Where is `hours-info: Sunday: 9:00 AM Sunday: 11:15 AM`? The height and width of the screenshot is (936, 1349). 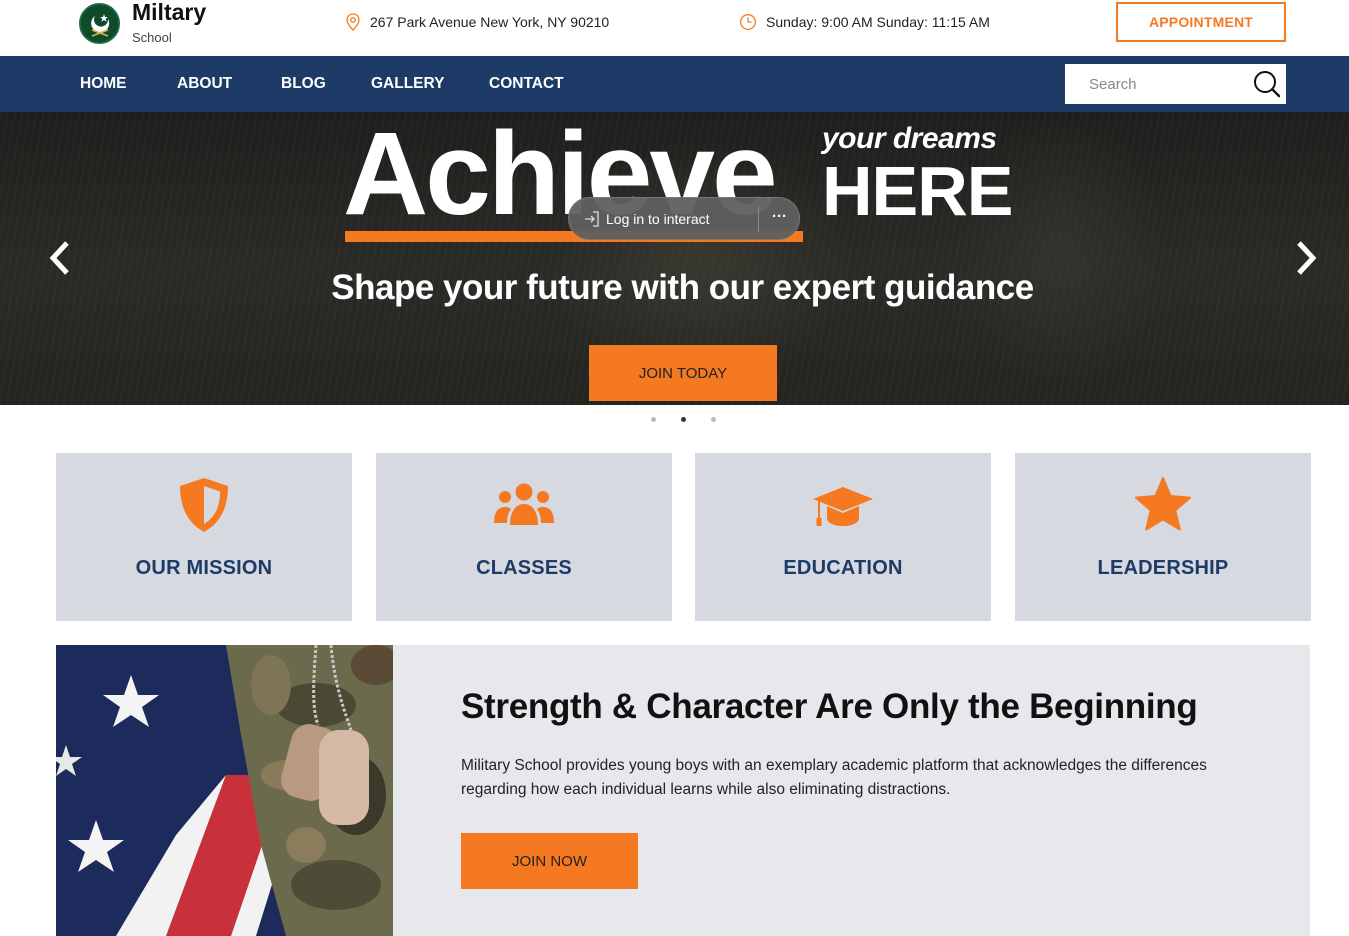
hours-info: Sunday: 9:00 AM Sunday: 11:15 AM is located at coordinates (864, 22).